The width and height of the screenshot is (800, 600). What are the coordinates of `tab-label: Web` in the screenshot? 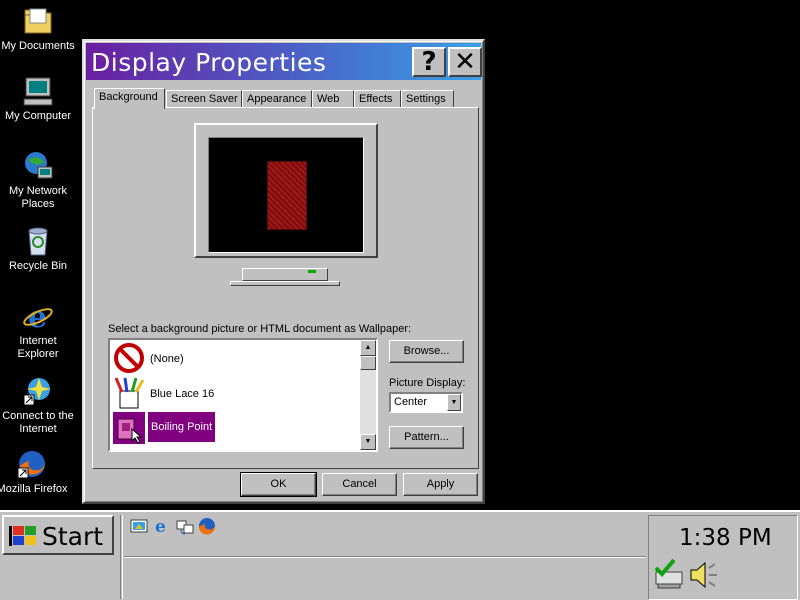 It's located at (328, 99).